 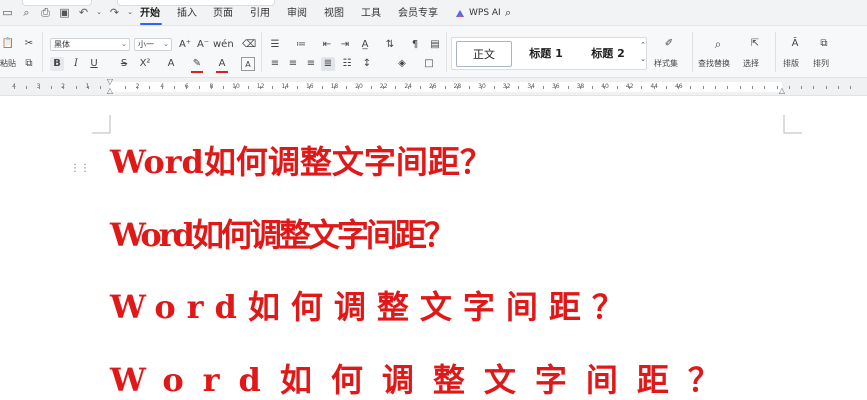 What do you see at coordinates (795, 44) in the screenshot?
I see `typeset-icon: Ā` at bounding box center [795, 44].